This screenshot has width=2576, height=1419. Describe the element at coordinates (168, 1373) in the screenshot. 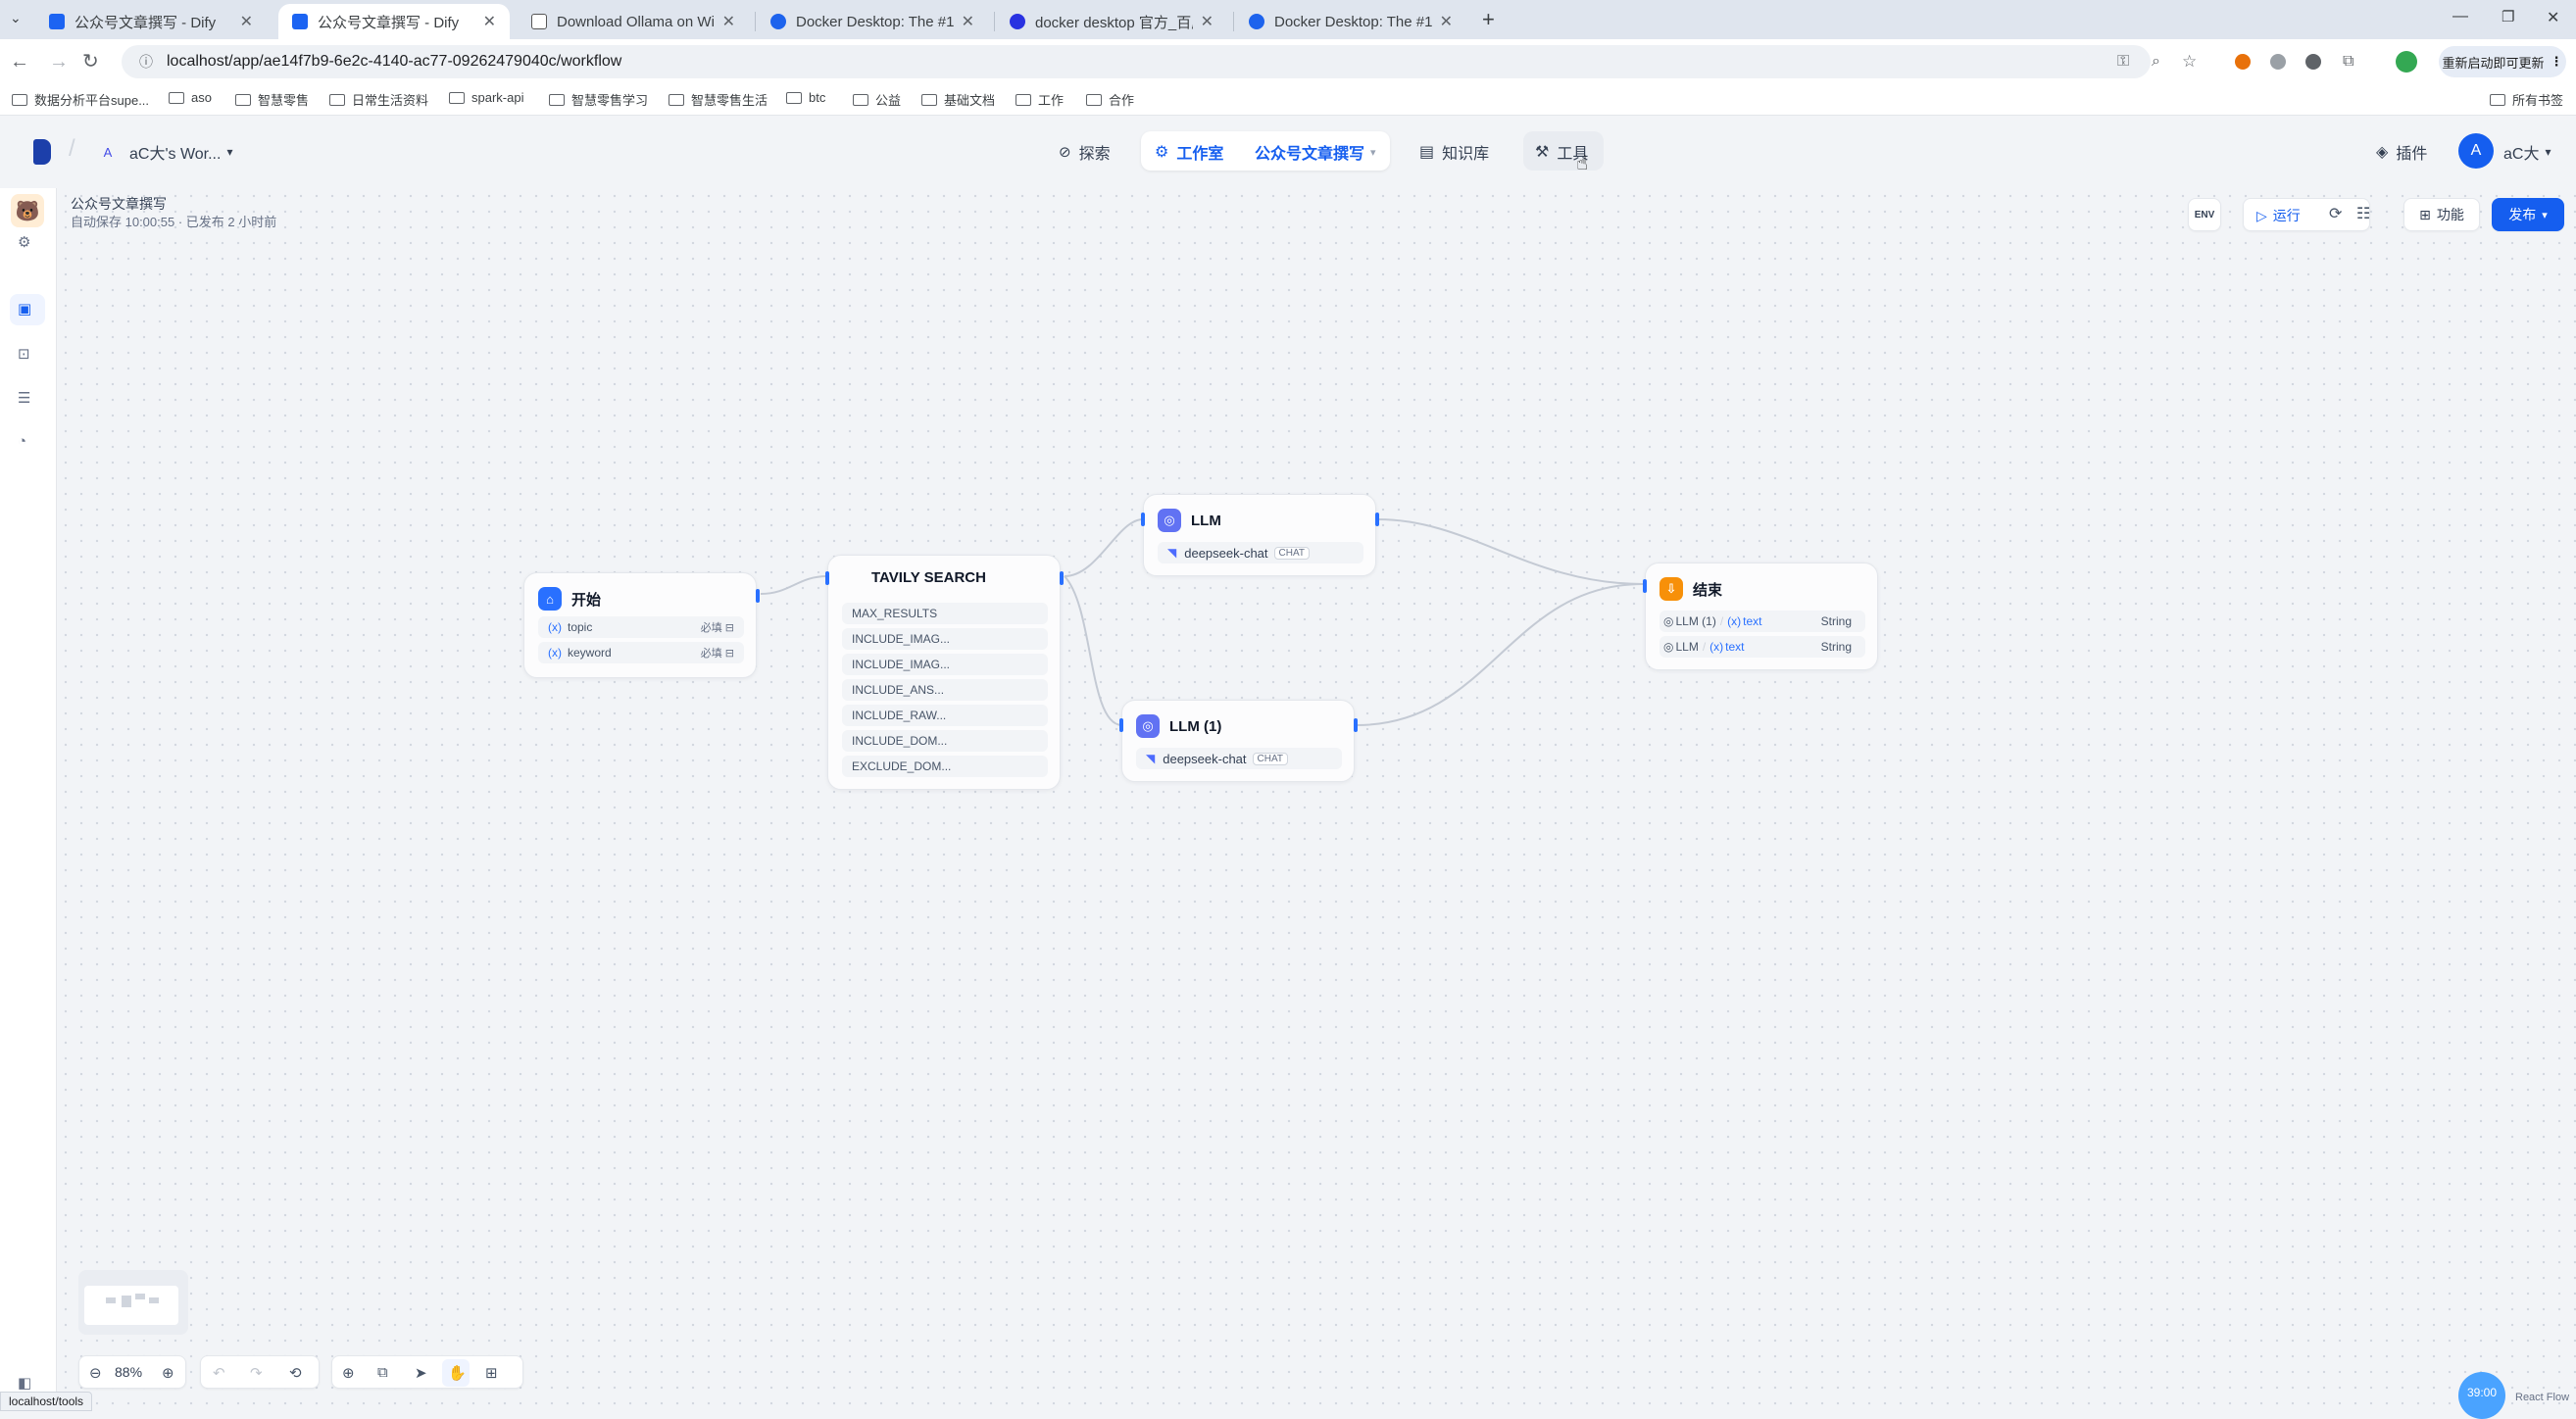

I see `zoom-in-icon: ⊕` at that location.